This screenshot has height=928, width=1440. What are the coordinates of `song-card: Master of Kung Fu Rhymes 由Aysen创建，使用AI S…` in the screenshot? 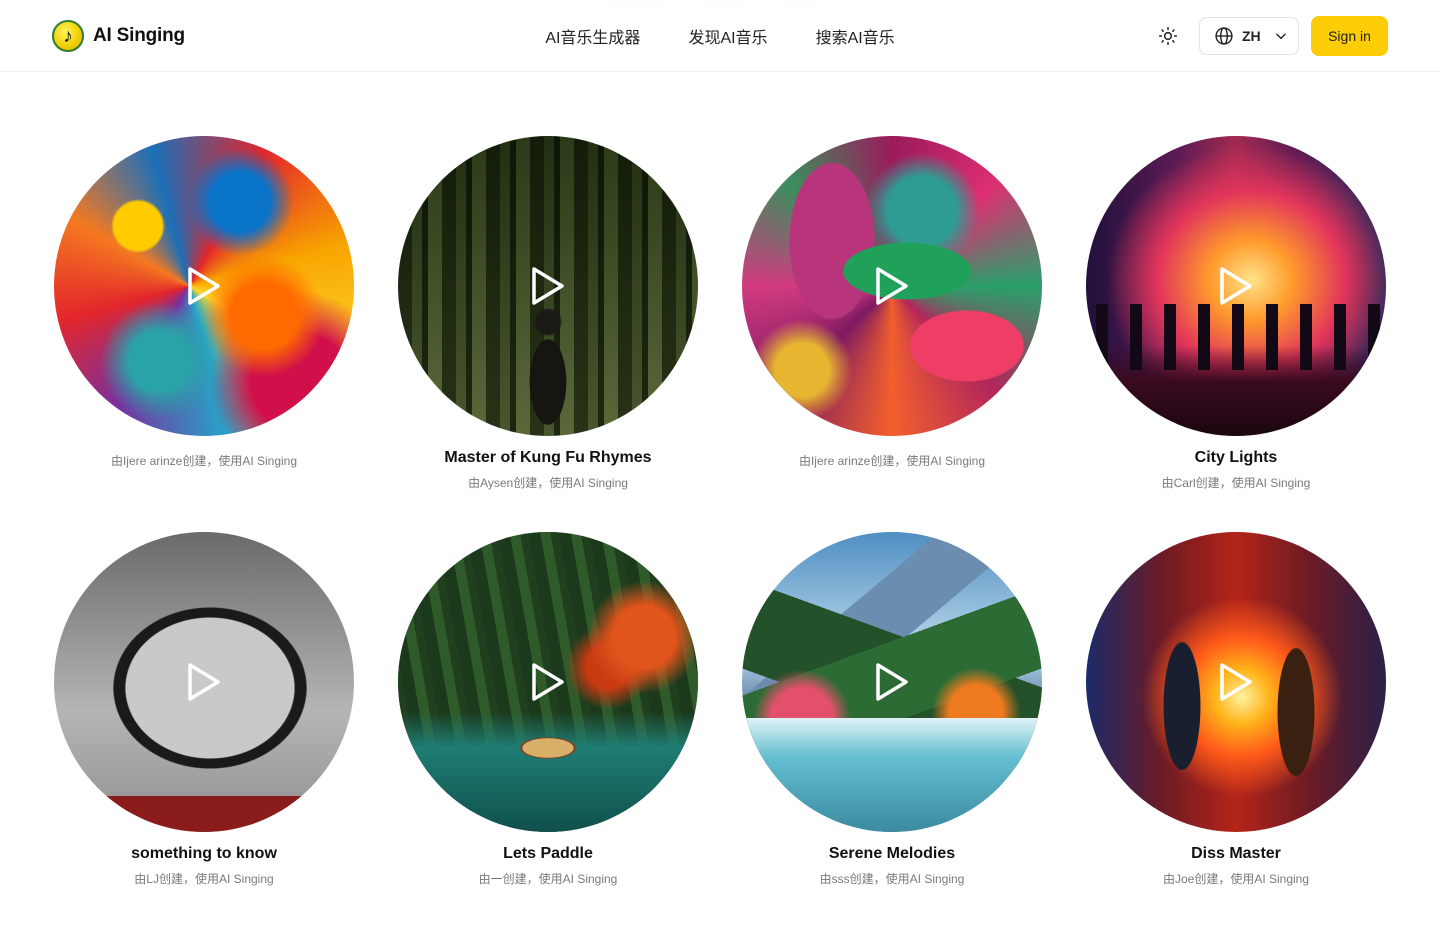 It's located at (548, 334).